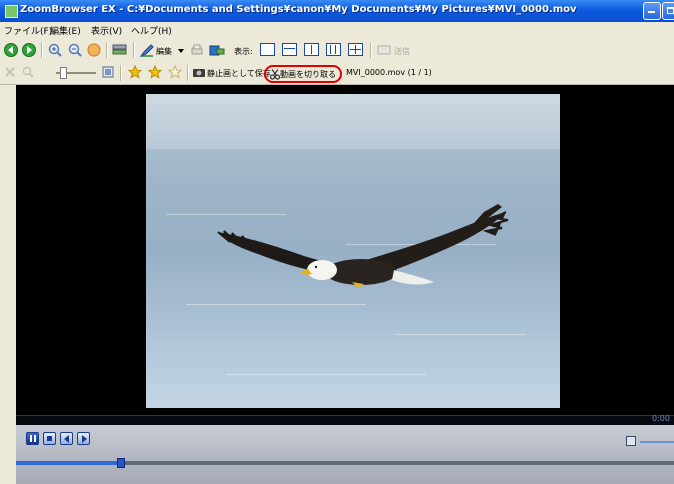 The image size is (674, 484). I want to click on previous-frame-icon, so click(66, 439).